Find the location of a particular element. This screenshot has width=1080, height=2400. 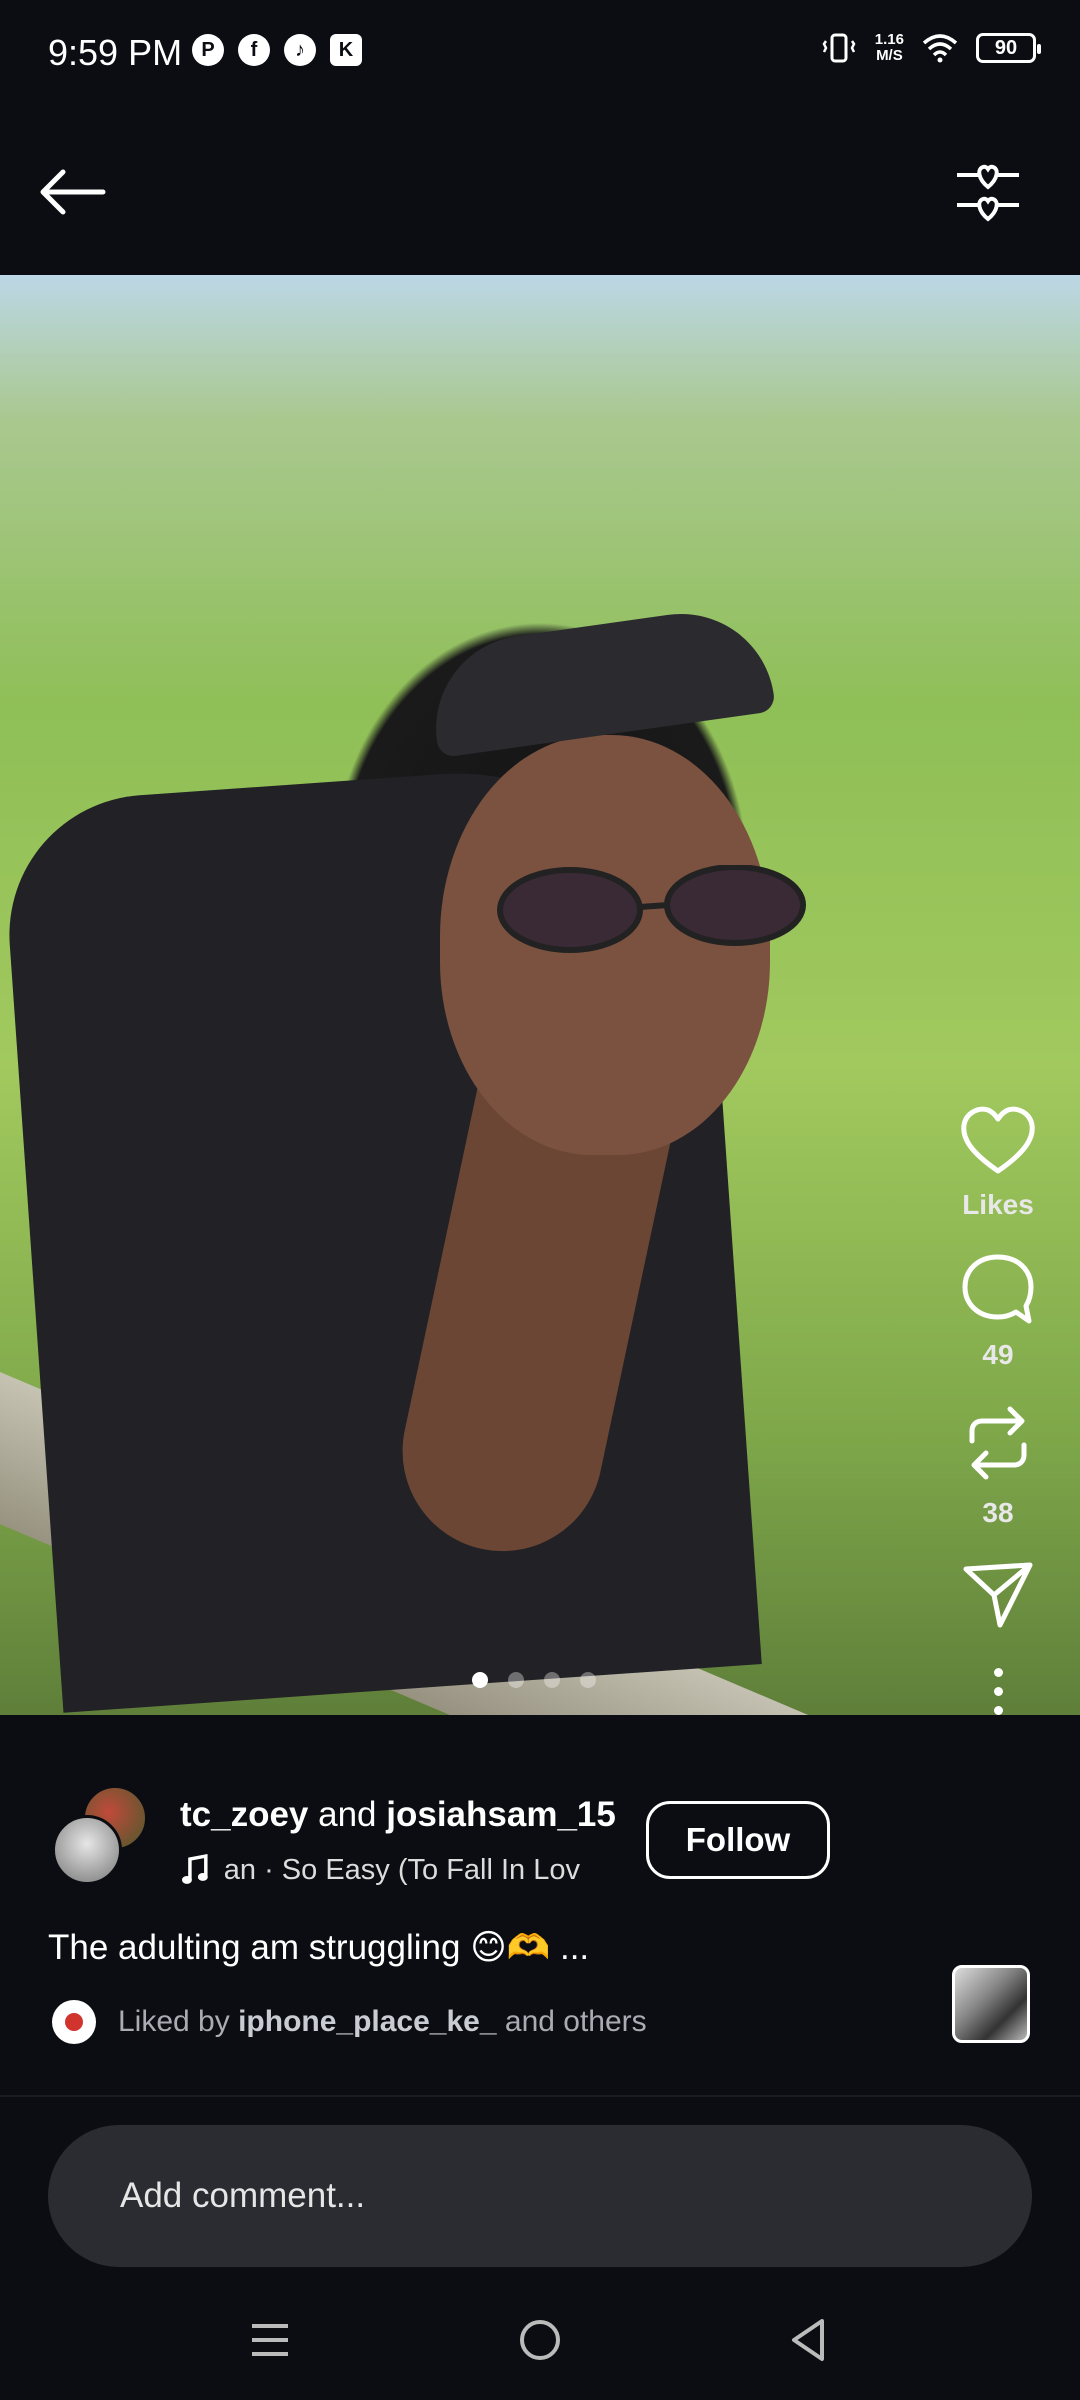

heart-filter-icon is located at coordinates (988, 193).